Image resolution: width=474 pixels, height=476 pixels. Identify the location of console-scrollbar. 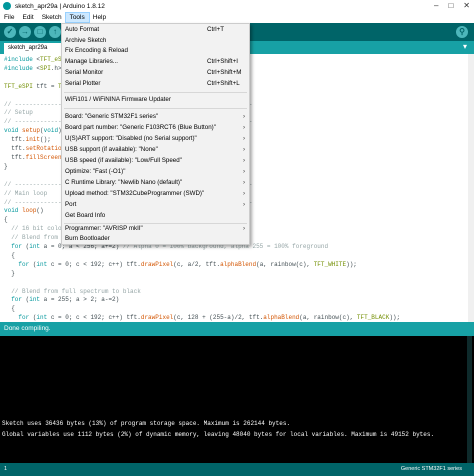
(469, 399).